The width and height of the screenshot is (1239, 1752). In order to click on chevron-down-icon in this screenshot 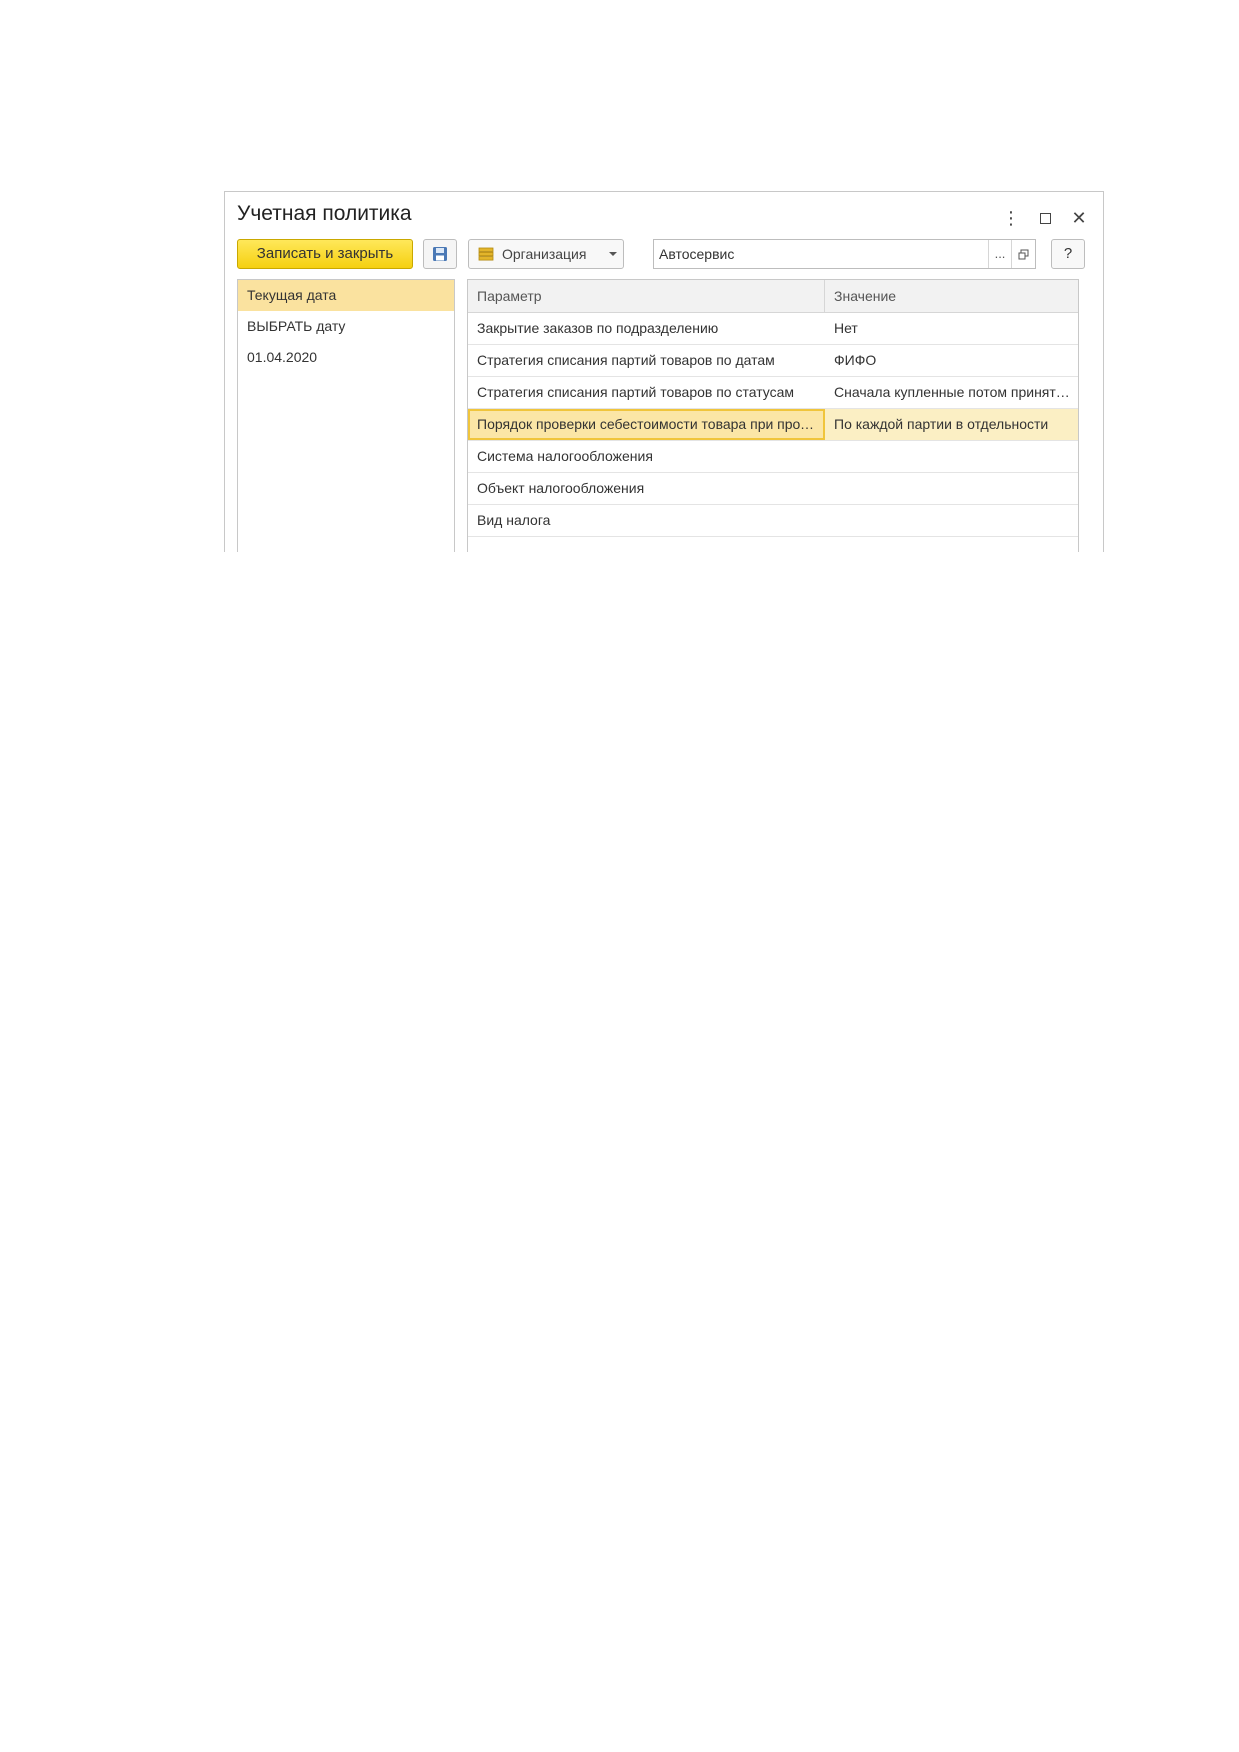, I will do `click(613, 254)`.